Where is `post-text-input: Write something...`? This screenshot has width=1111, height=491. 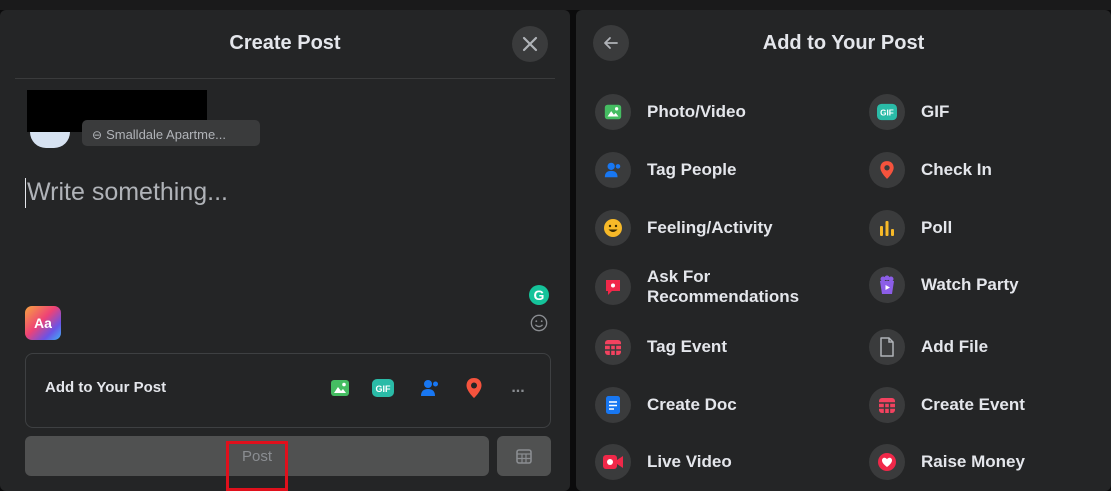 post-text-input: Write something... is located at coordinates (127, 192).